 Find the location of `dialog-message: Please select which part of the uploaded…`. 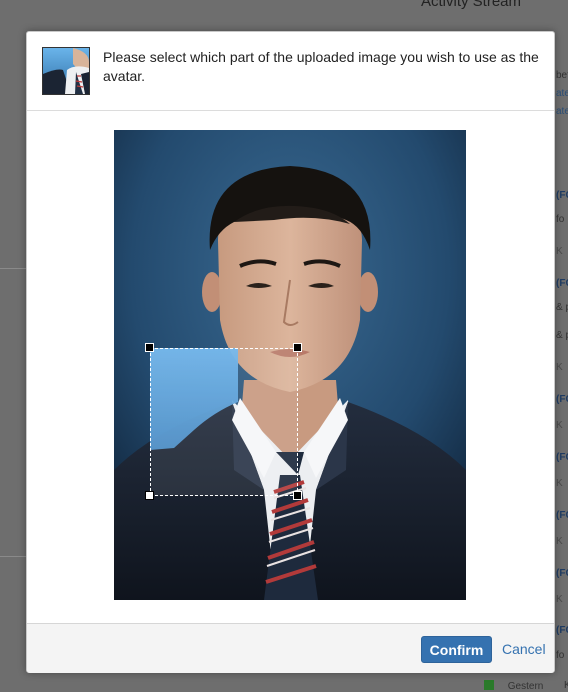

dialog-message: Please select which part of the uploaded… is located at coordinates (321, 66).